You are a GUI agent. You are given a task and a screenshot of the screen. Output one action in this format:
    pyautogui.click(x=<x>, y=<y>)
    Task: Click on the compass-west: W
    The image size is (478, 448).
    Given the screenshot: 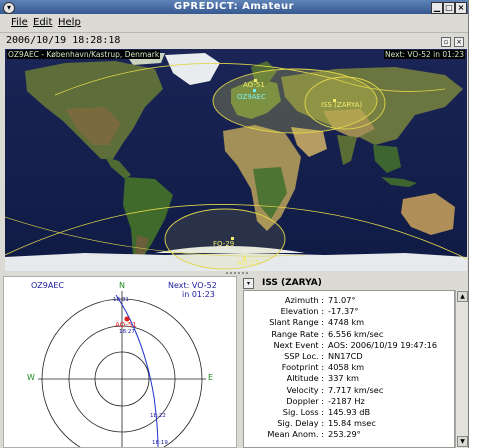 What is the action you would take?
    pyautogui.click(x=31, y=377)
    